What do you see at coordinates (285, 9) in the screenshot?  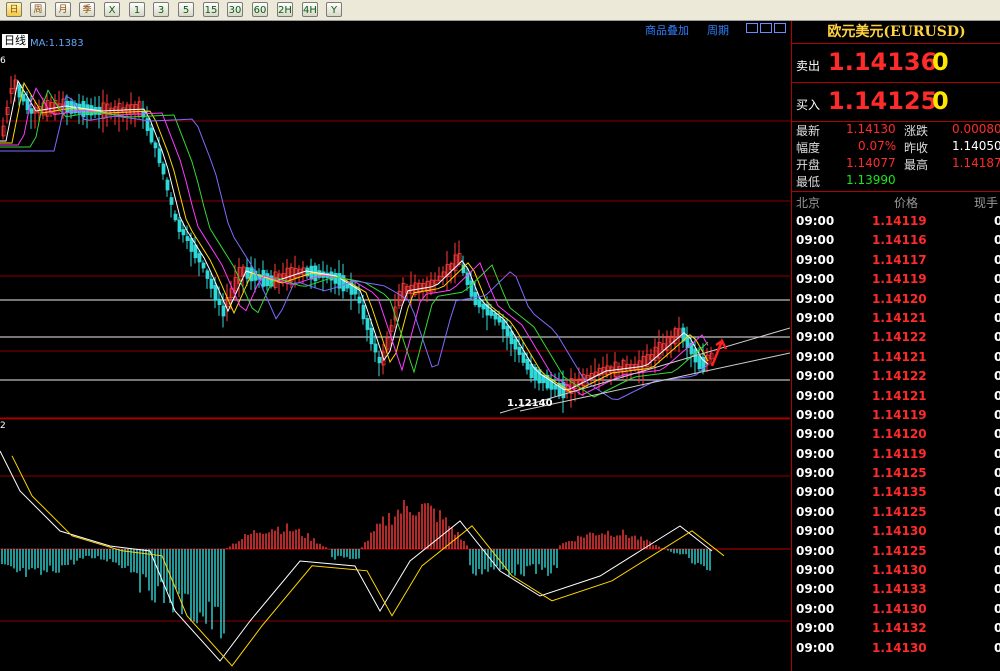 I see `period-button-2H: 2H` at bounding box center [285, 9].